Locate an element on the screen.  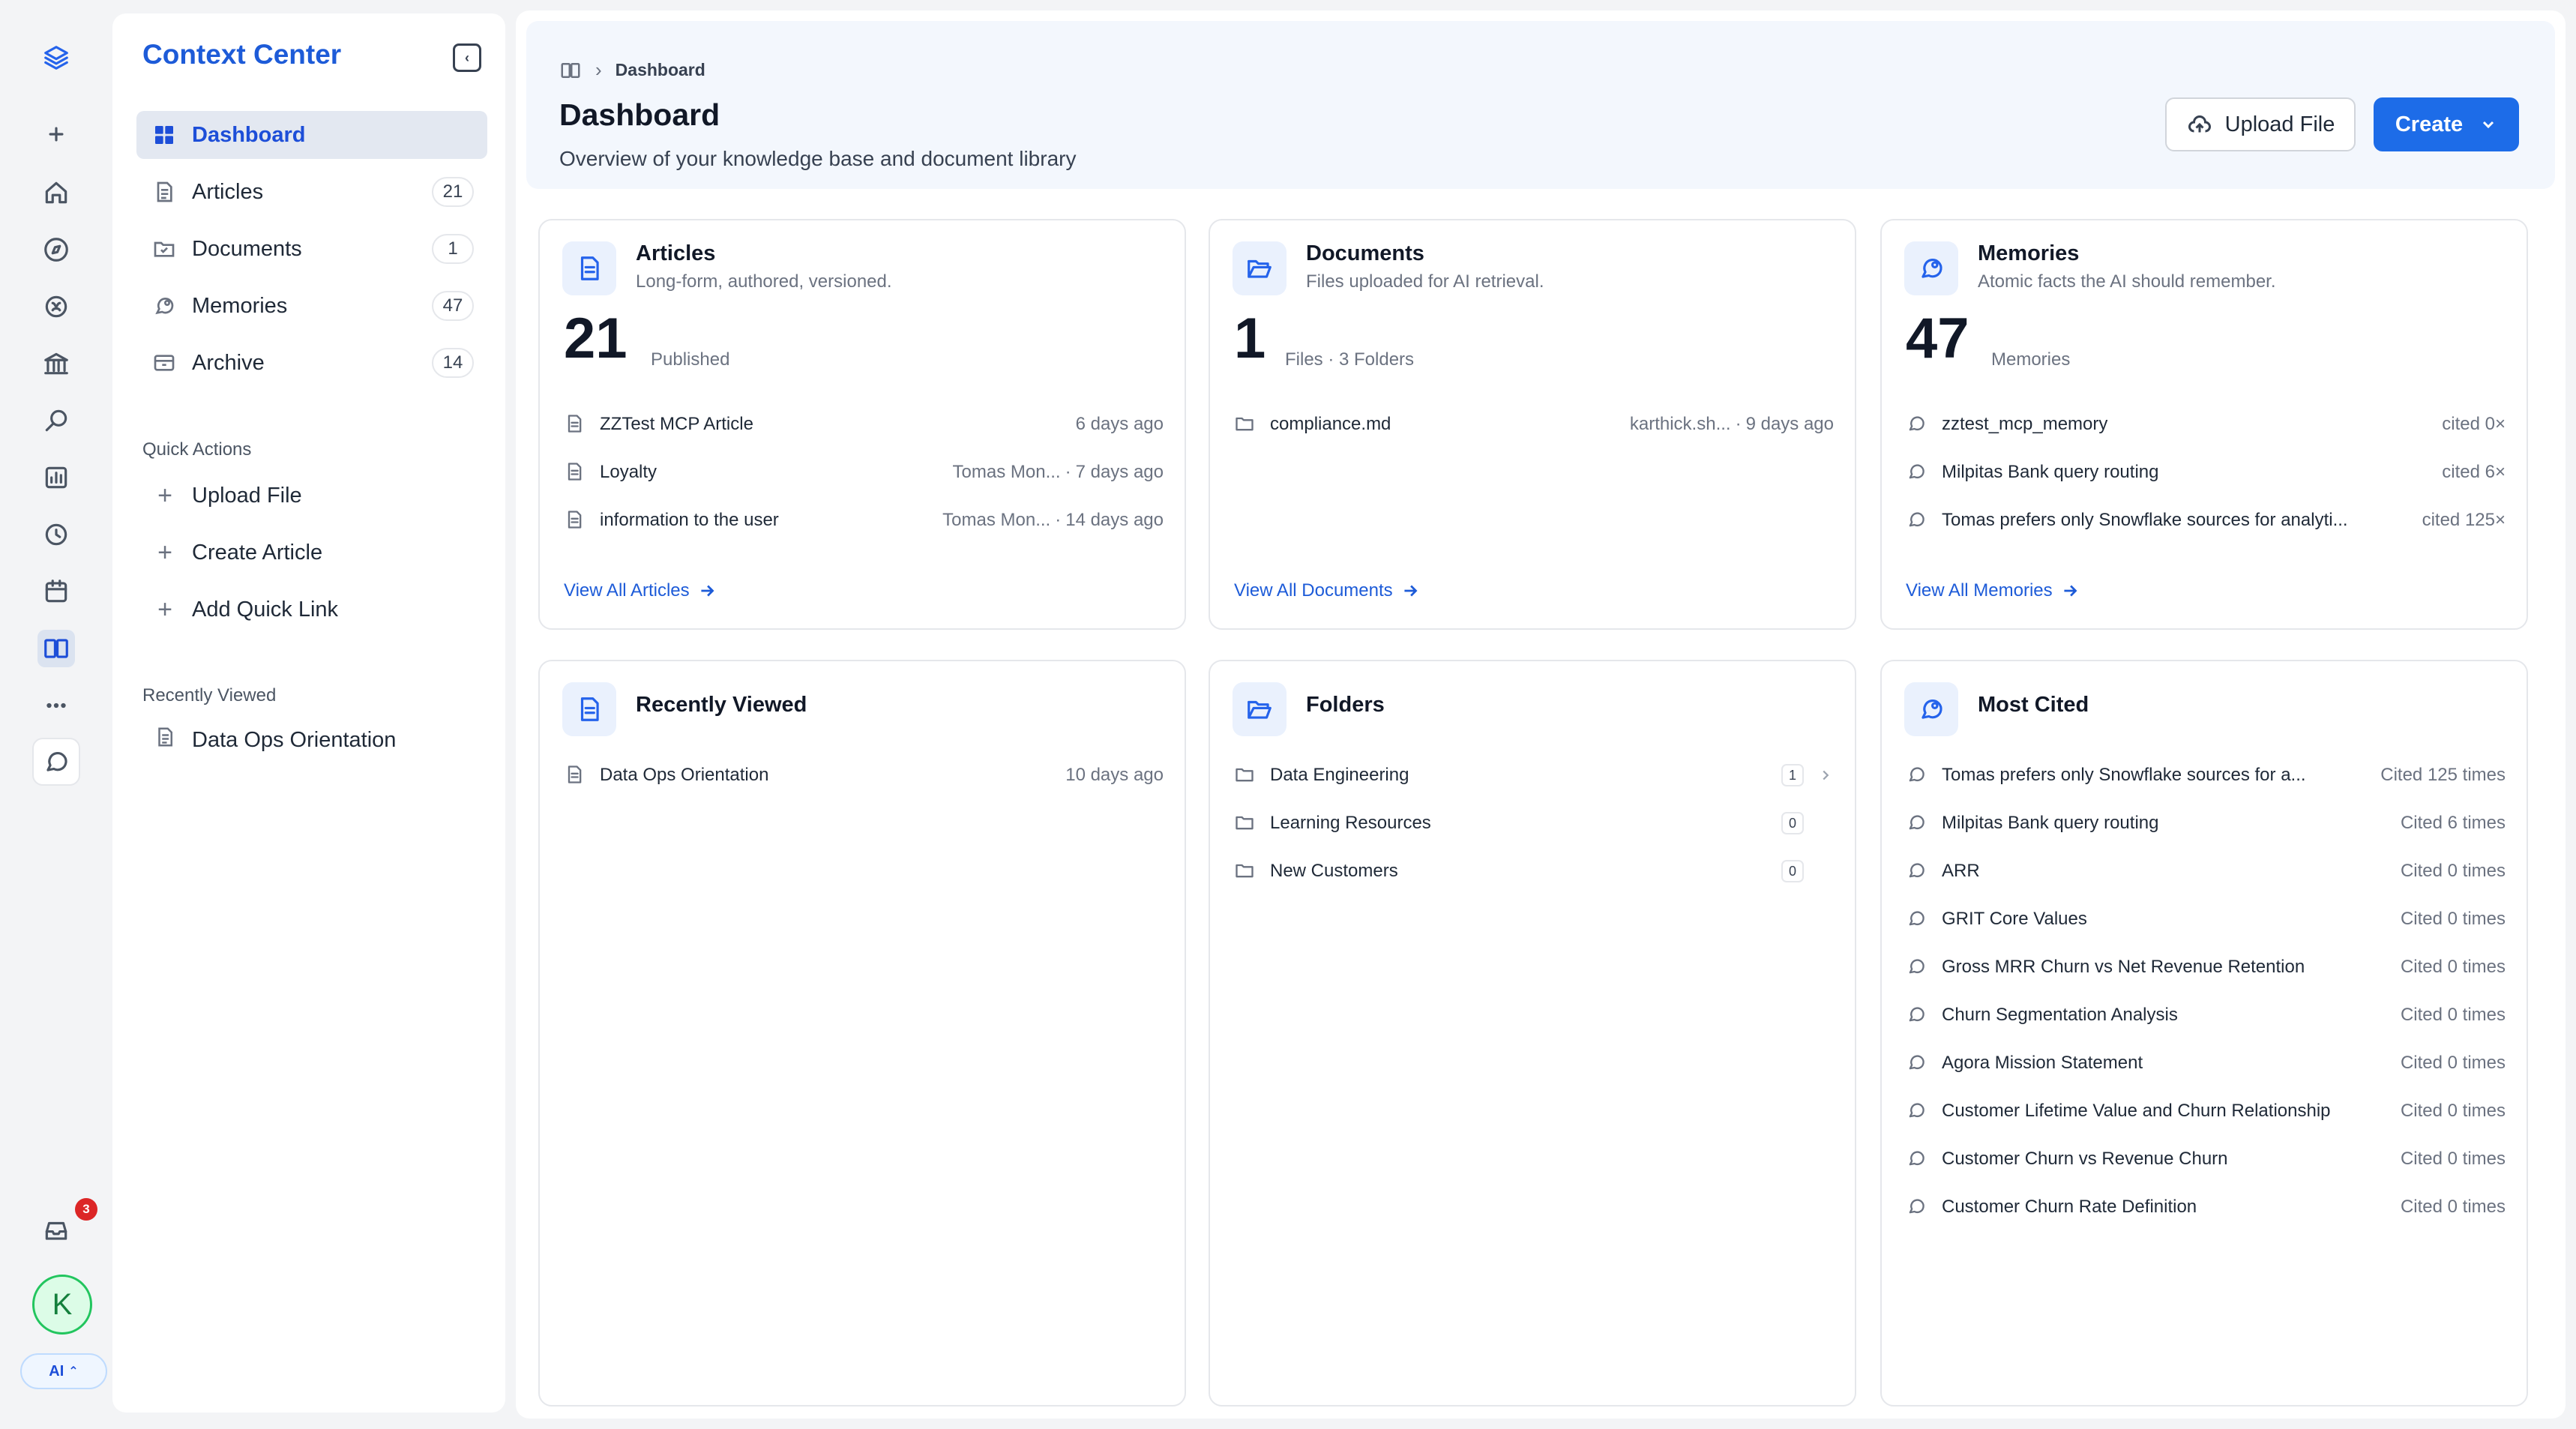
quick-action-create-article: + Create Article is located at coordinates (236, 553).